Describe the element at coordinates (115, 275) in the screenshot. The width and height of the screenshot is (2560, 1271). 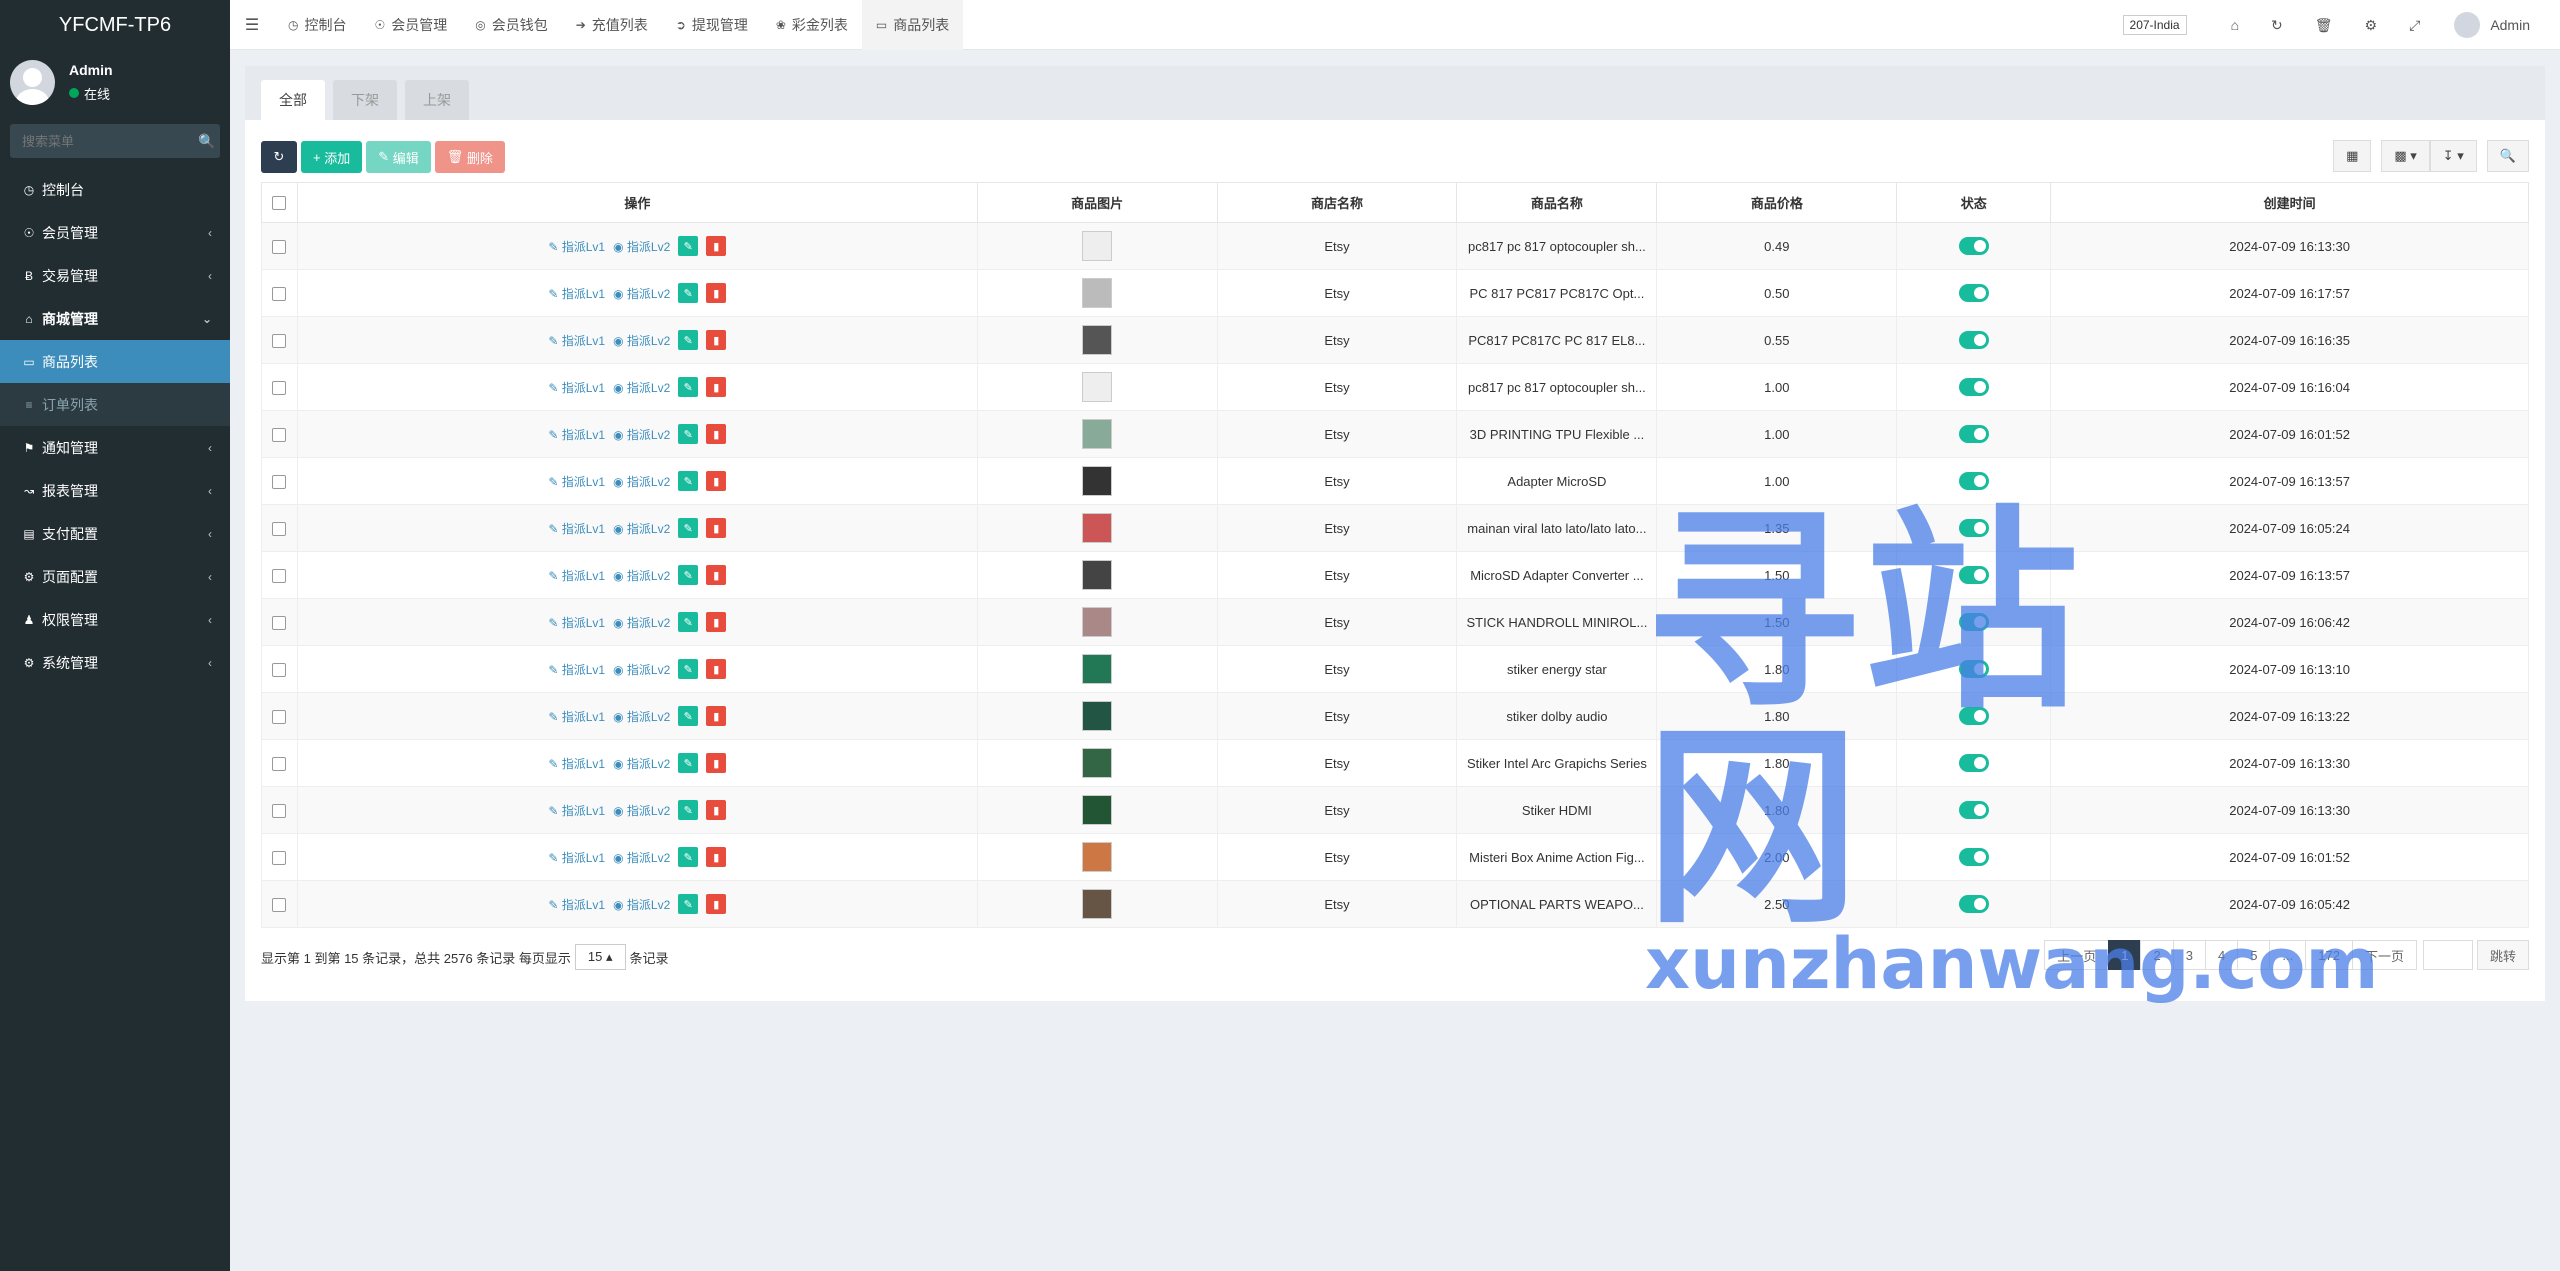
I see `sidebar-item-trade: Ƀ 交易管理 ‹` at that location.